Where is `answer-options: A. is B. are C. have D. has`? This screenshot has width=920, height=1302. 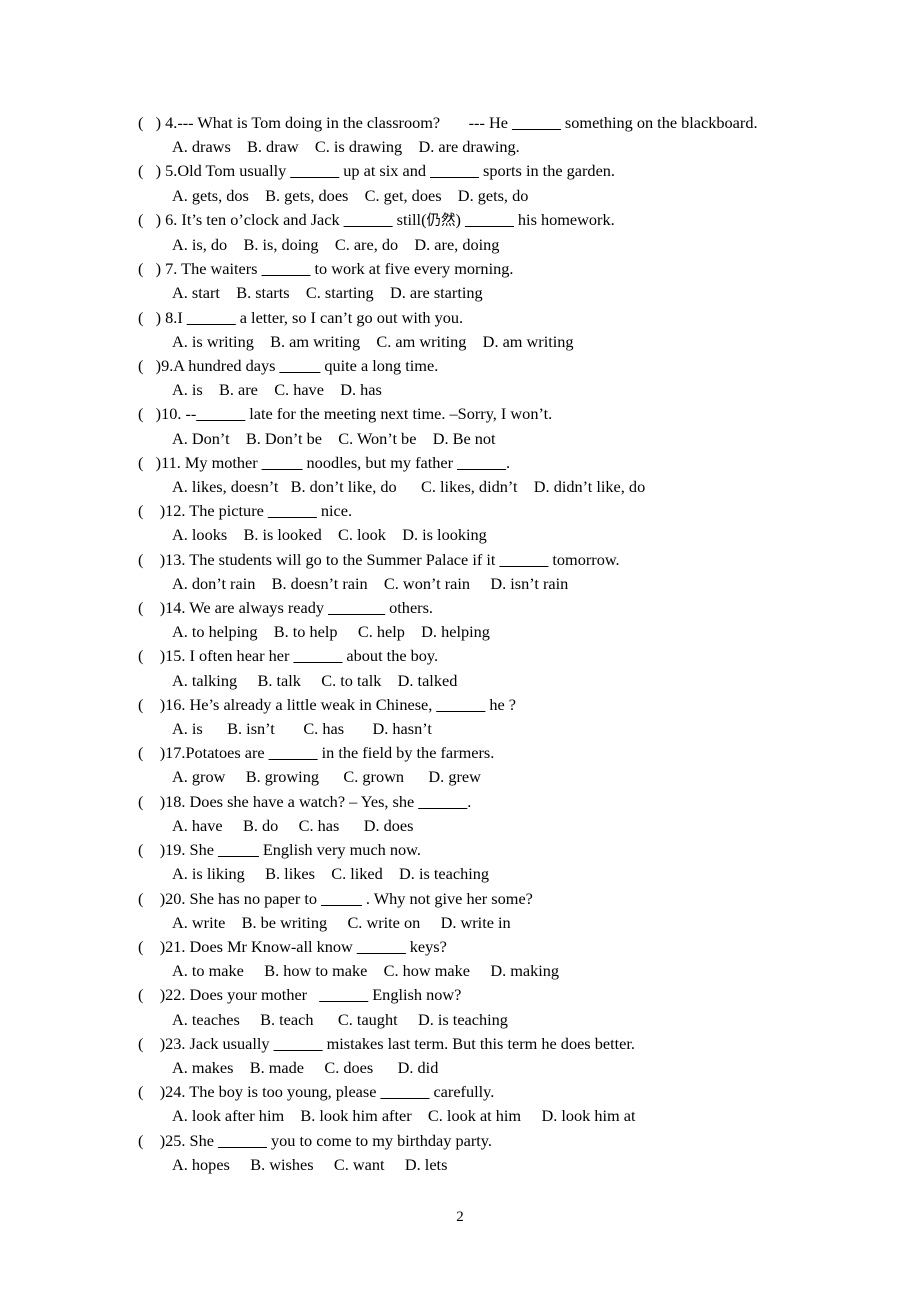
answer-options: A. is B. are C. have D. has is located at coordinates (488, 390).